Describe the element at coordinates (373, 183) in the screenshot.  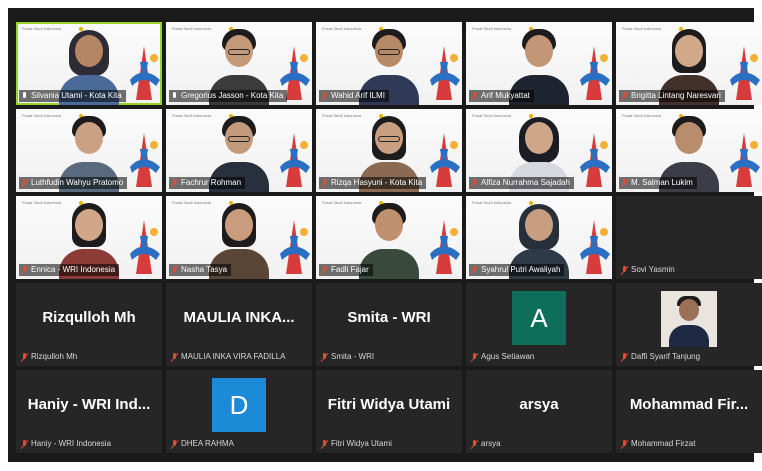
I see `participant-name-label: Rizqa Hasyuni - Kota Kita` at that location.